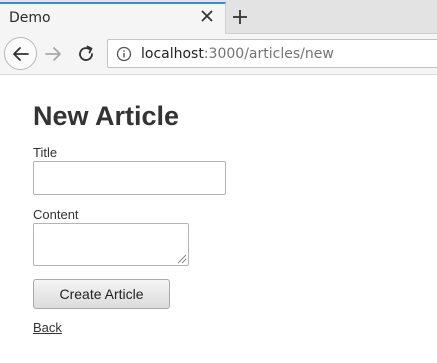 Image resolution: width=437 pixels, height=363 pixels. What do you see at coordinates (86, 54) in the screenshot?
I see `reload-icon` at bounding box center [86, 54].